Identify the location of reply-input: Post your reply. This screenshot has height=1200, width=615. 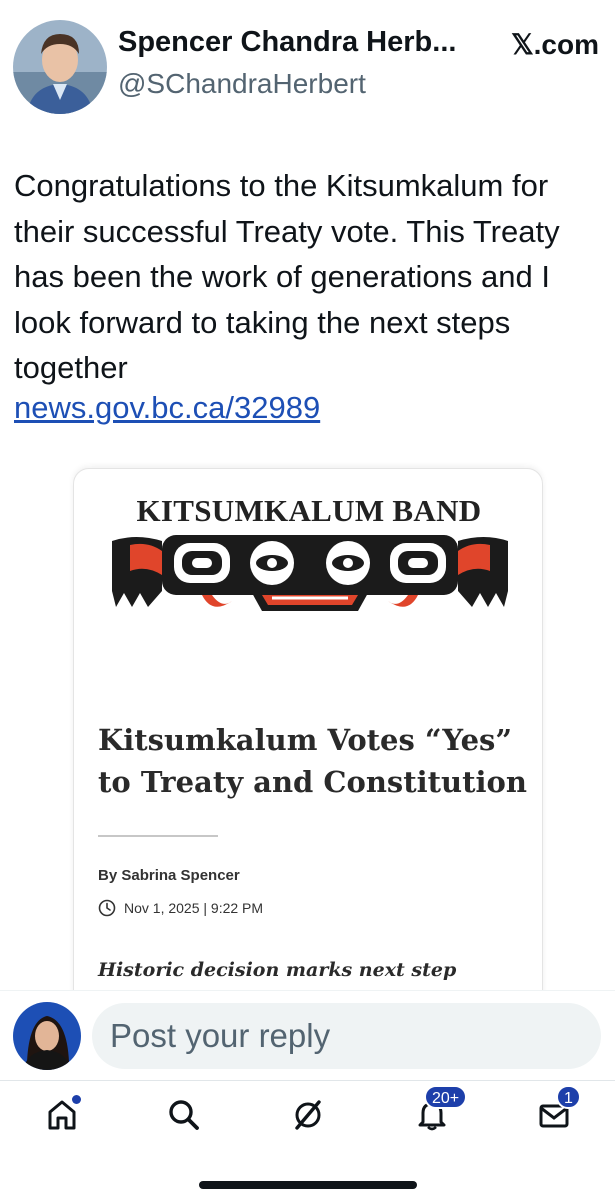
(346, 1036).